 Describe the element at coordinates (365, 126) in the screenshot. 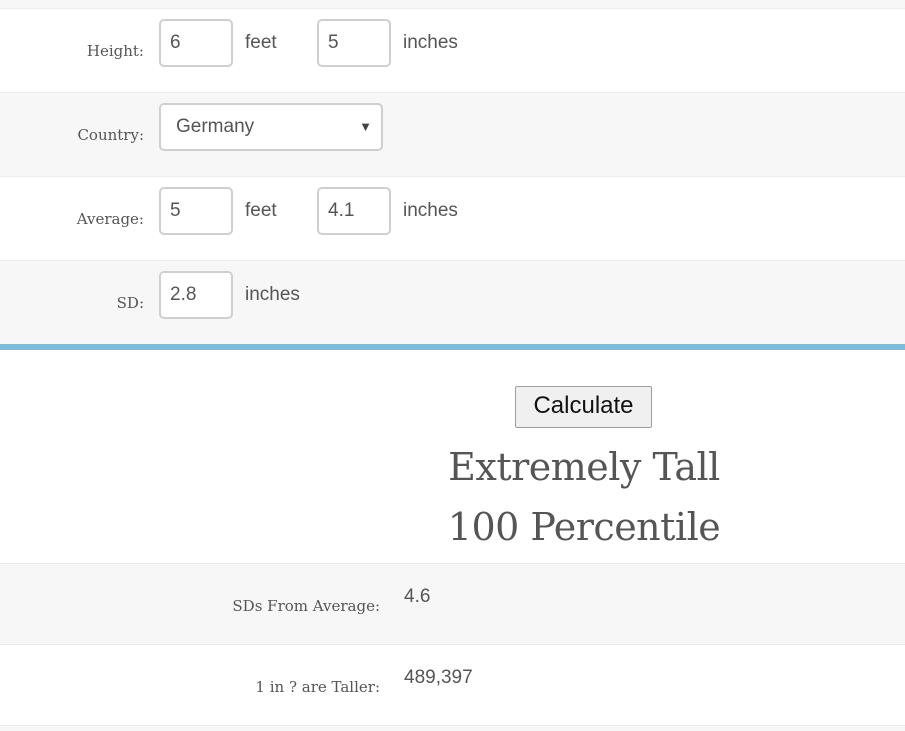

I see `dropdown-arrow-icon: ▼` at that location.